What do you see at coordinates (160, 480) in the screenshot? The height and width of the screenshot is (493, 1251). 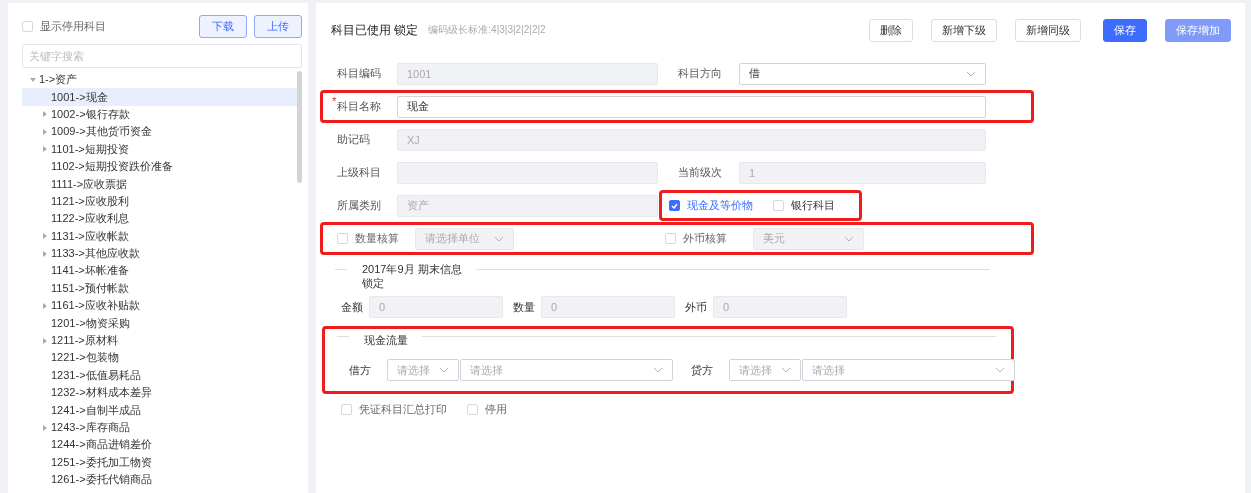 I see `tree-item: 1261->委托代销商品` at bounding box center [160, 480].